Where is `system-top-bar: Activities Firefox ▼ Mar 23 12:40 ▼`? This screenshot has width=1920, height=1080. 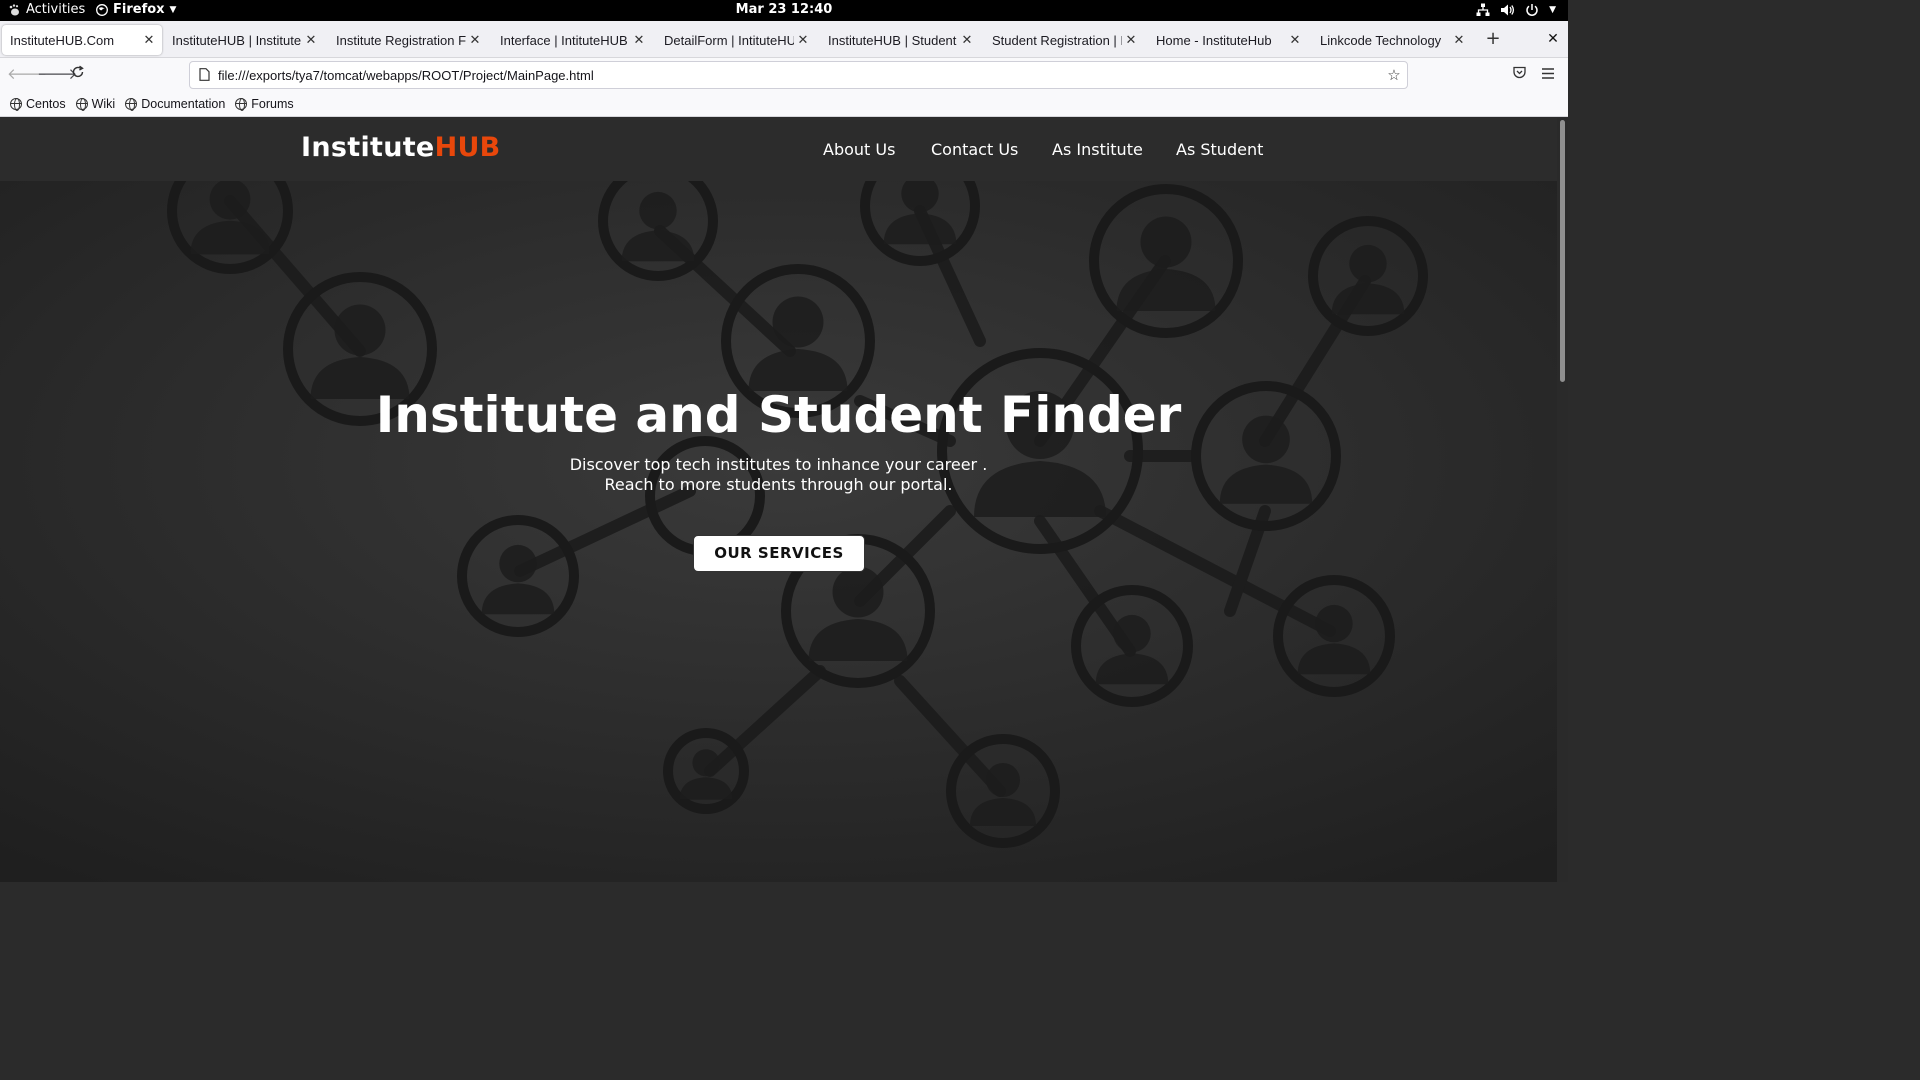 system-top-bar: Activities Firefox ▼ Mar 23 12:40 ▼ is located at coordinates (784, 10).